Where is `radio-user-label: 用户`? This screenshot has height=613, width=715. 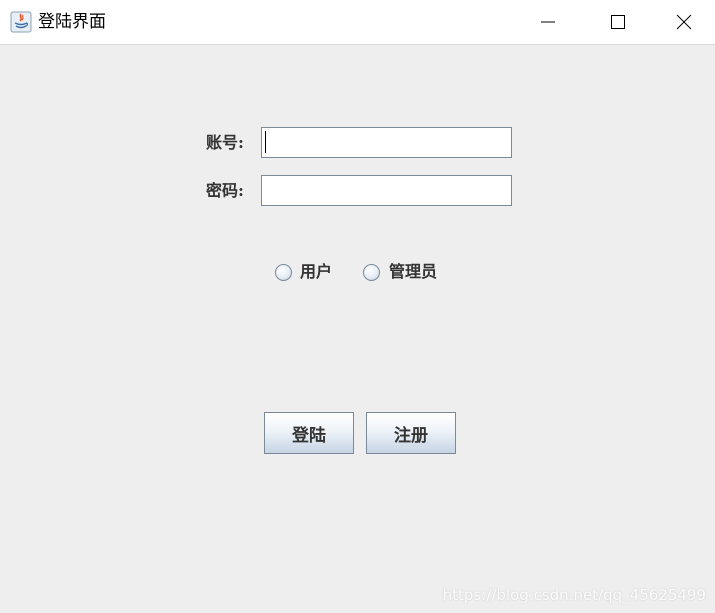
radio-user-label: 用户 is located at coordinates (316, 272).